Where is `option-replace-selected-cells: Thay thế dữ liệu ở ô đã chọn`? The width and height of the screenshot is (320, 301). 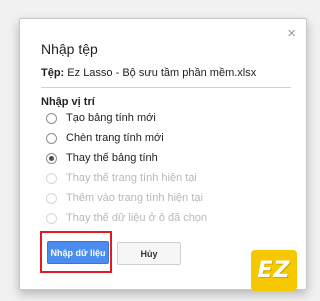
option-replace-selected-cells: Thay thế dữ liệu ở ô đã chọn is located at coordinates (126, 218).